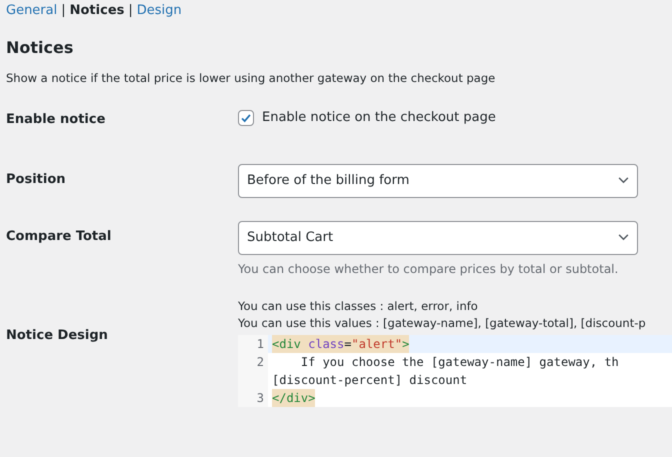 The width and height of the screenshot is (672, 457). Describe the element at coordinates (406, 343) in the screenshot. I see `code-token: >` at that location.